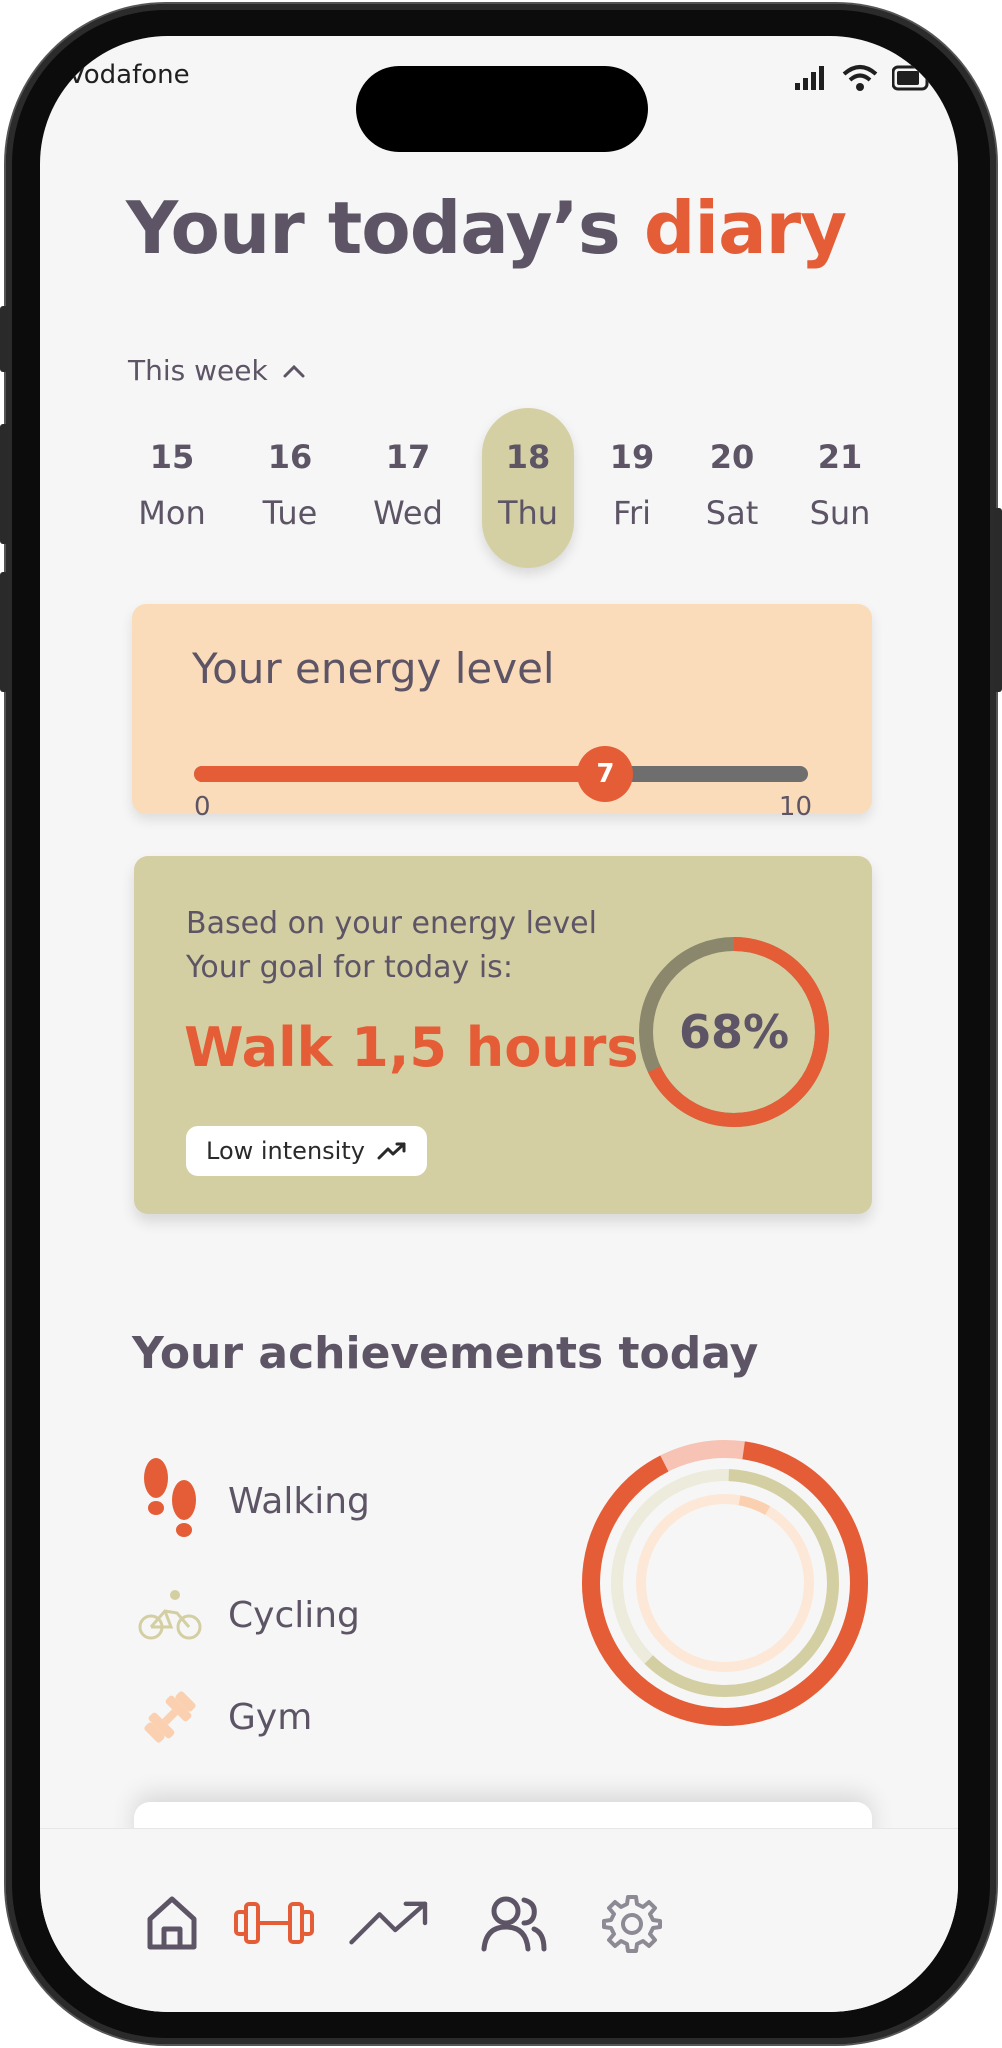  Describe the element at coordinates (172, 488) in the screenshot. I see `day-mon: 15 Mon` at that location.